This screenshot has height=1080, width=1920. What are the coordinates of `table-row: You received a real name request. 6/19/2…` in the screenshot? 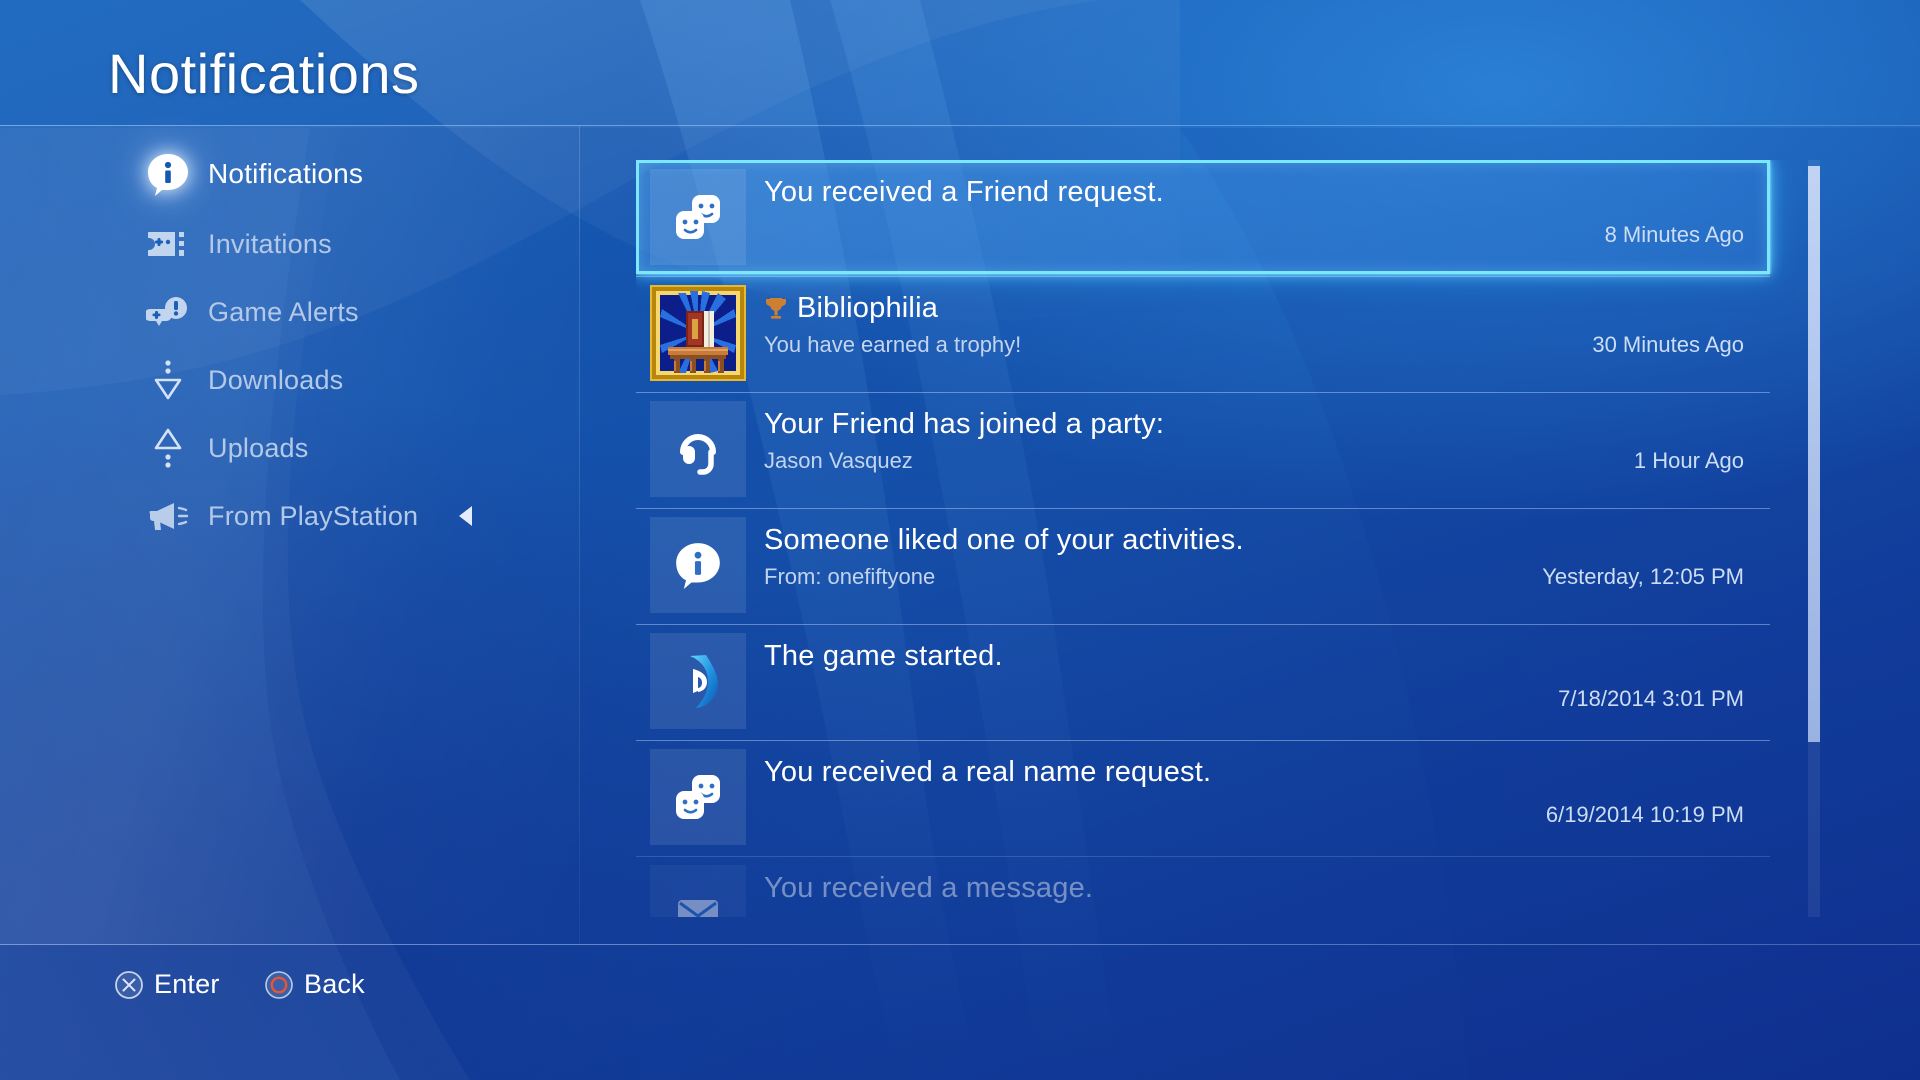 It's located at (1203, 797).